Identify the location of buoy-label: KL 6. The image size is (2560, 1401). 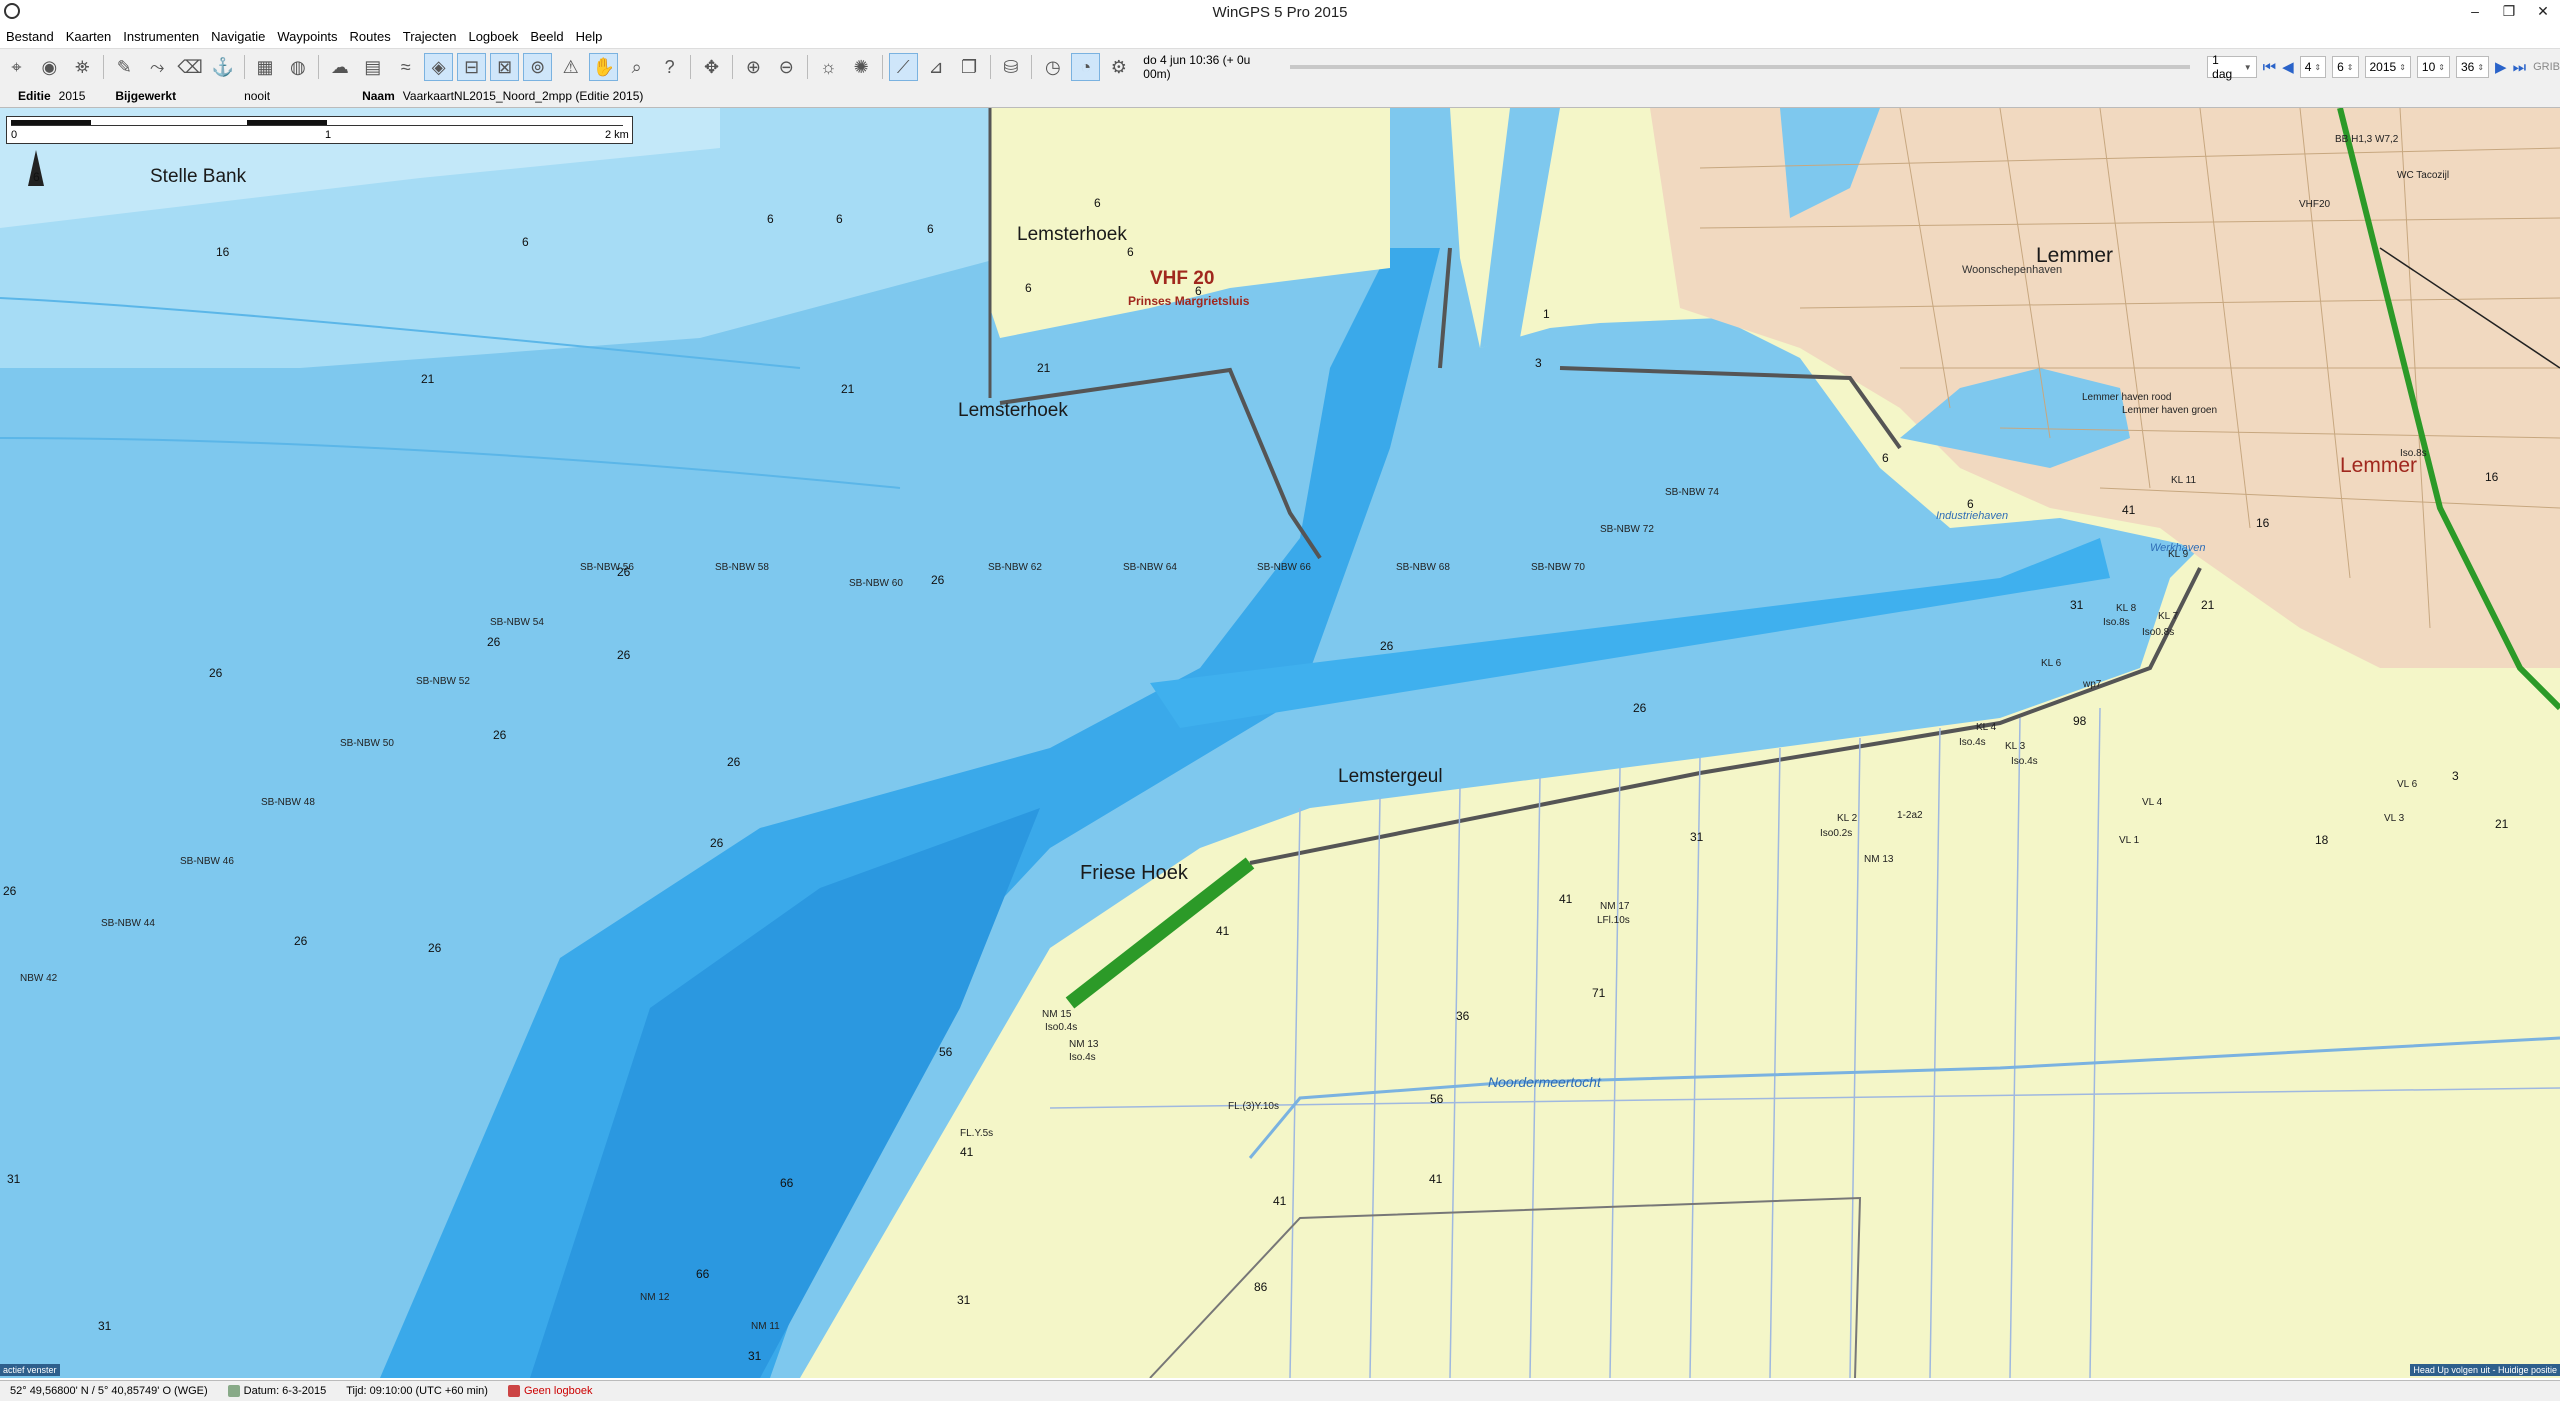
(2051, 663).